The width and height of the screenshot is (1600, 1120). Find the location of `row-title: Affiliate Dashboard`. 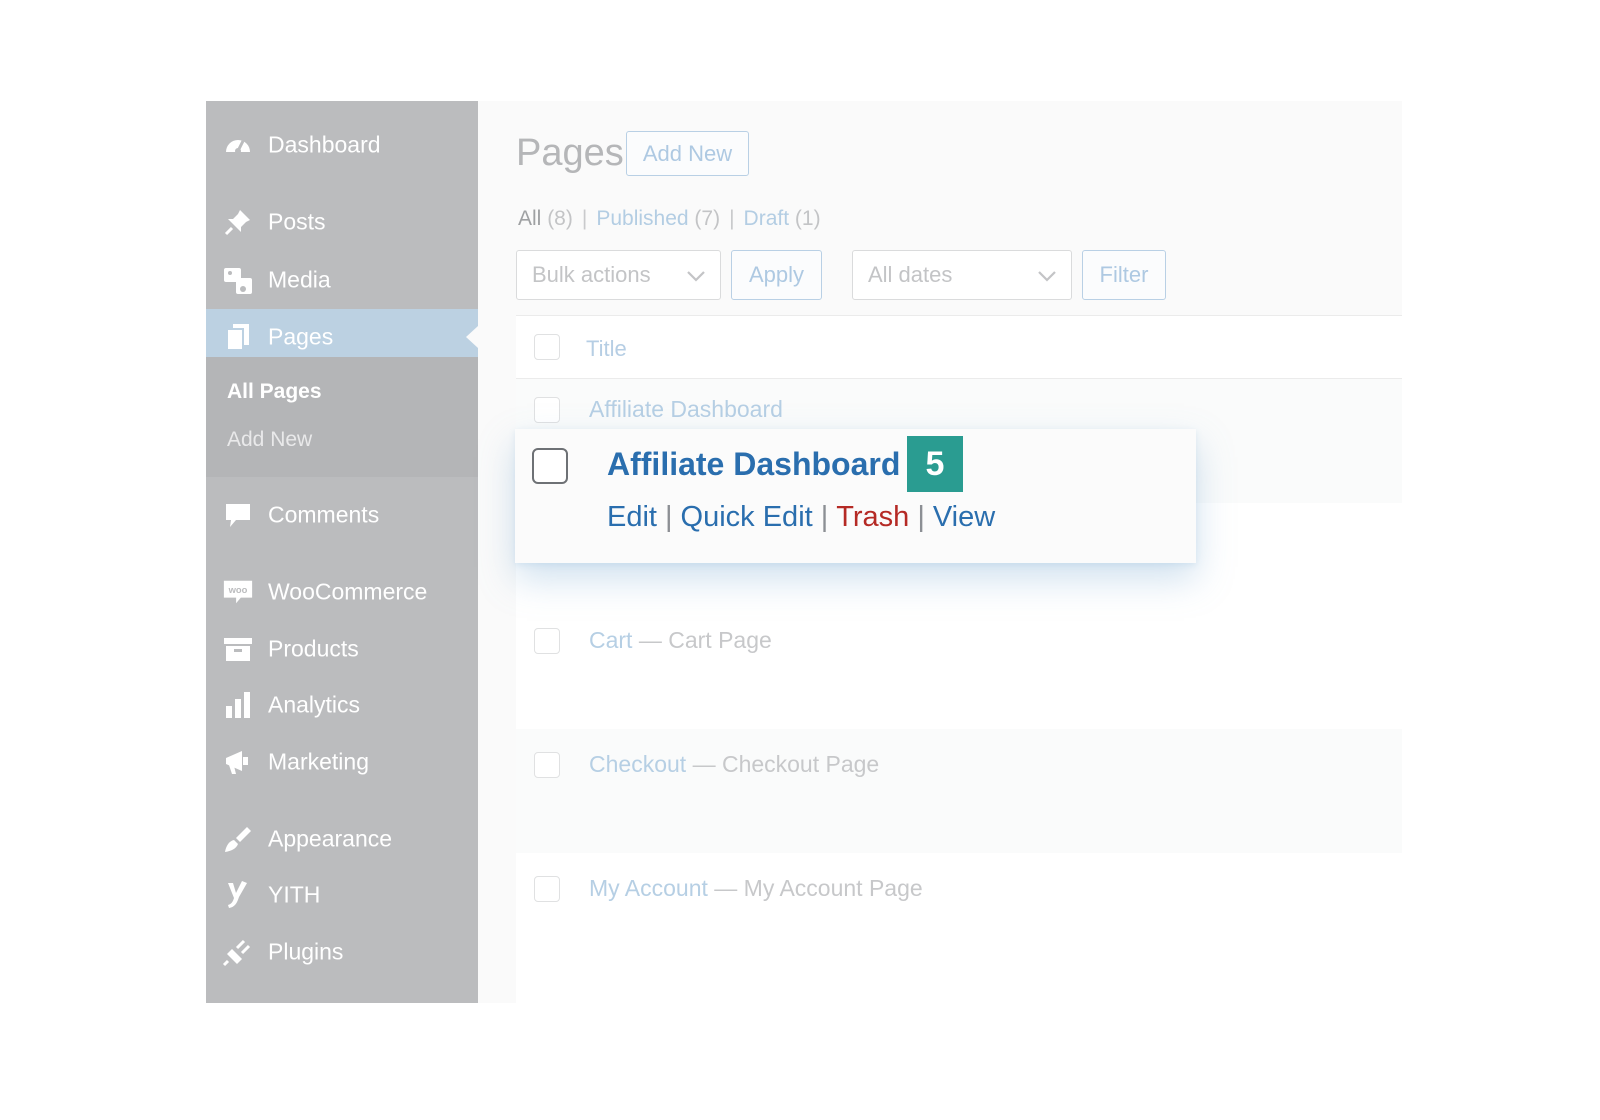

row-title: Affiliate Dashboard is located at coordinates (686, 409).